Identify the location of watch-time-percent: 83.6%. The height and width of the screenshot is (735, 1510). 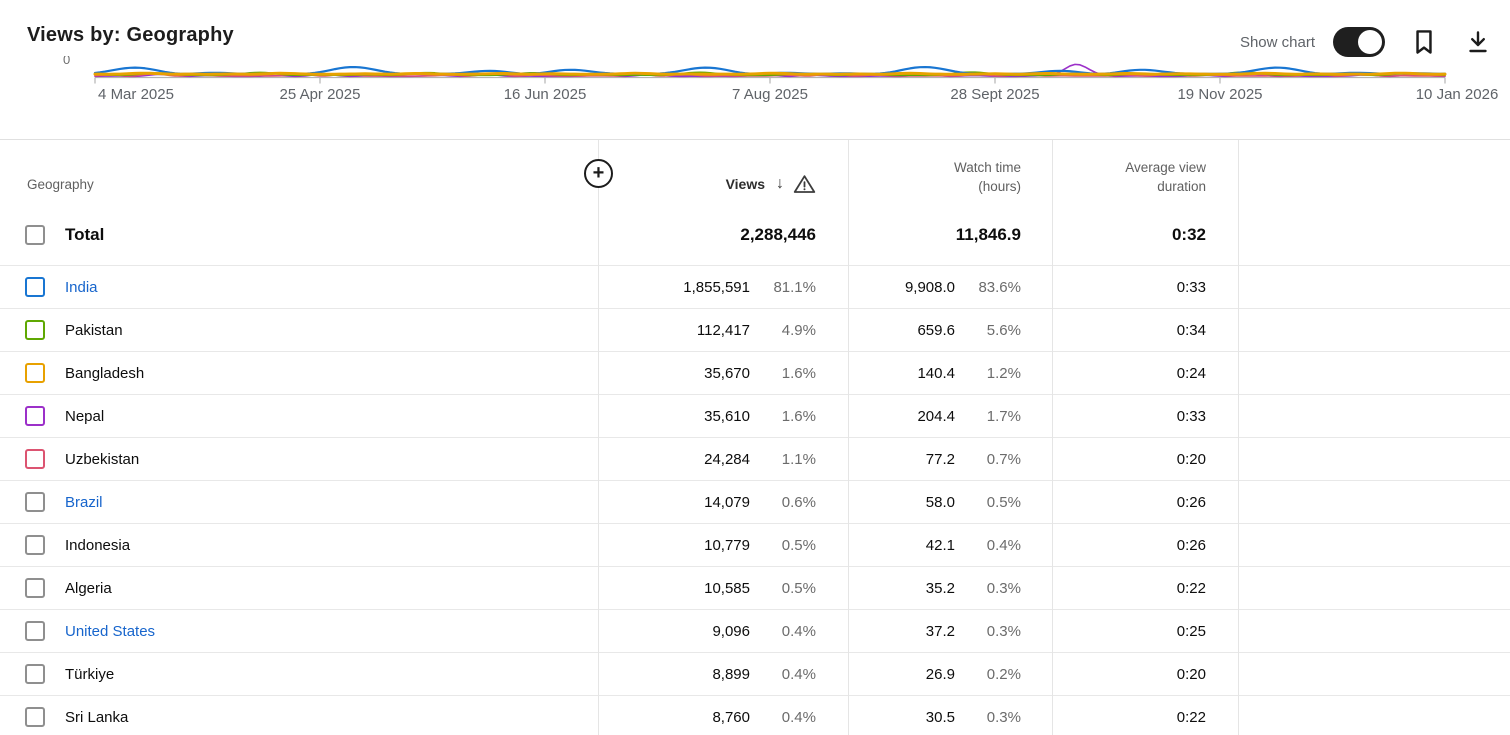
(999, 287).